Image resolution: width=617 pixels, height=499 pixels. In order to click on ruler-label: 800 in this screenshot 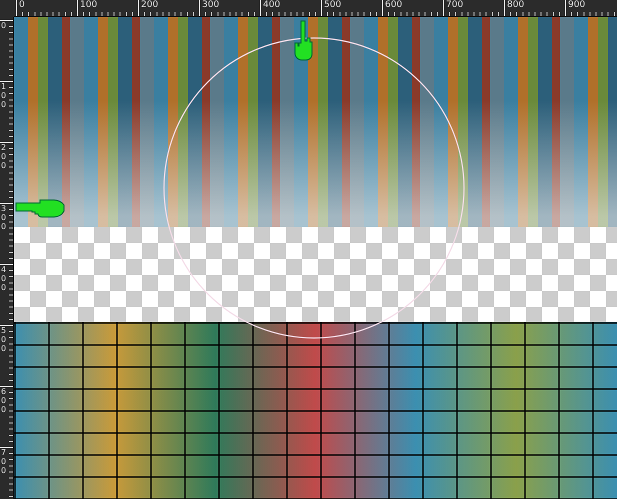, I will do `click(514, 5)`.